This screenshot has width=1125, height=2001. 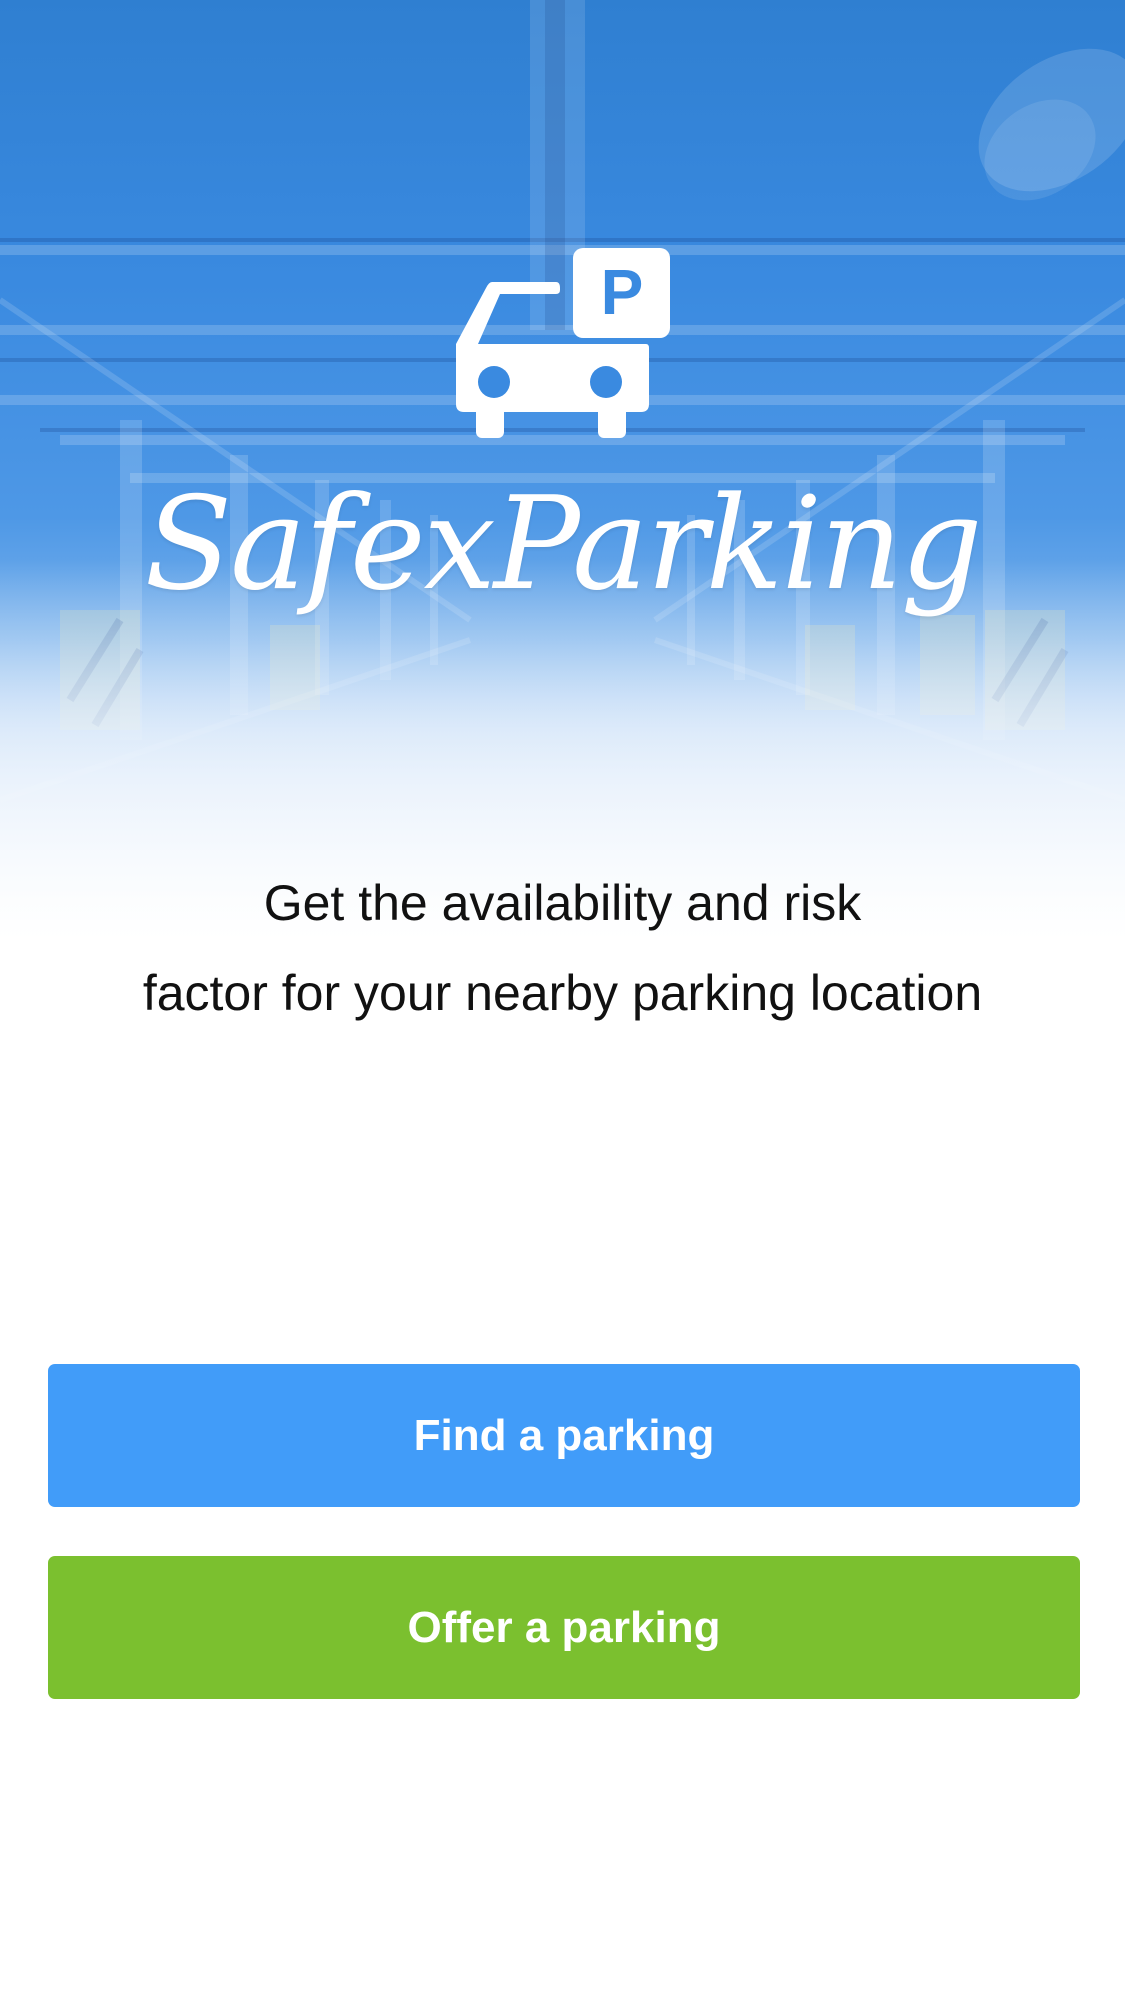 I want to click on parking-sign-letter: P, so click(x=622, y=292).